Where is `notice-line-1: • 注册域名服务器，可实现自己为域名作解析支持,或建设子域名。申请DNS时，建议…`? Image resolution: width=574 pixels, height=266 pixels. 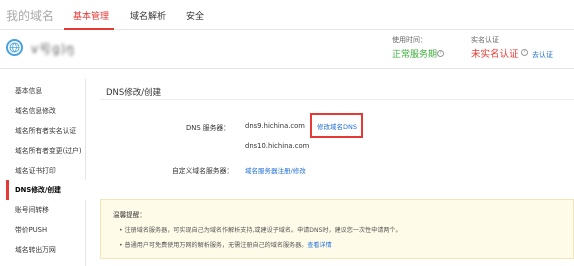
notice-line-1: • 注册域名服务器，可实现自己为域名作解析支持,或建设子域名。申请DNS时，建议… is located at coordinates (260, 230).